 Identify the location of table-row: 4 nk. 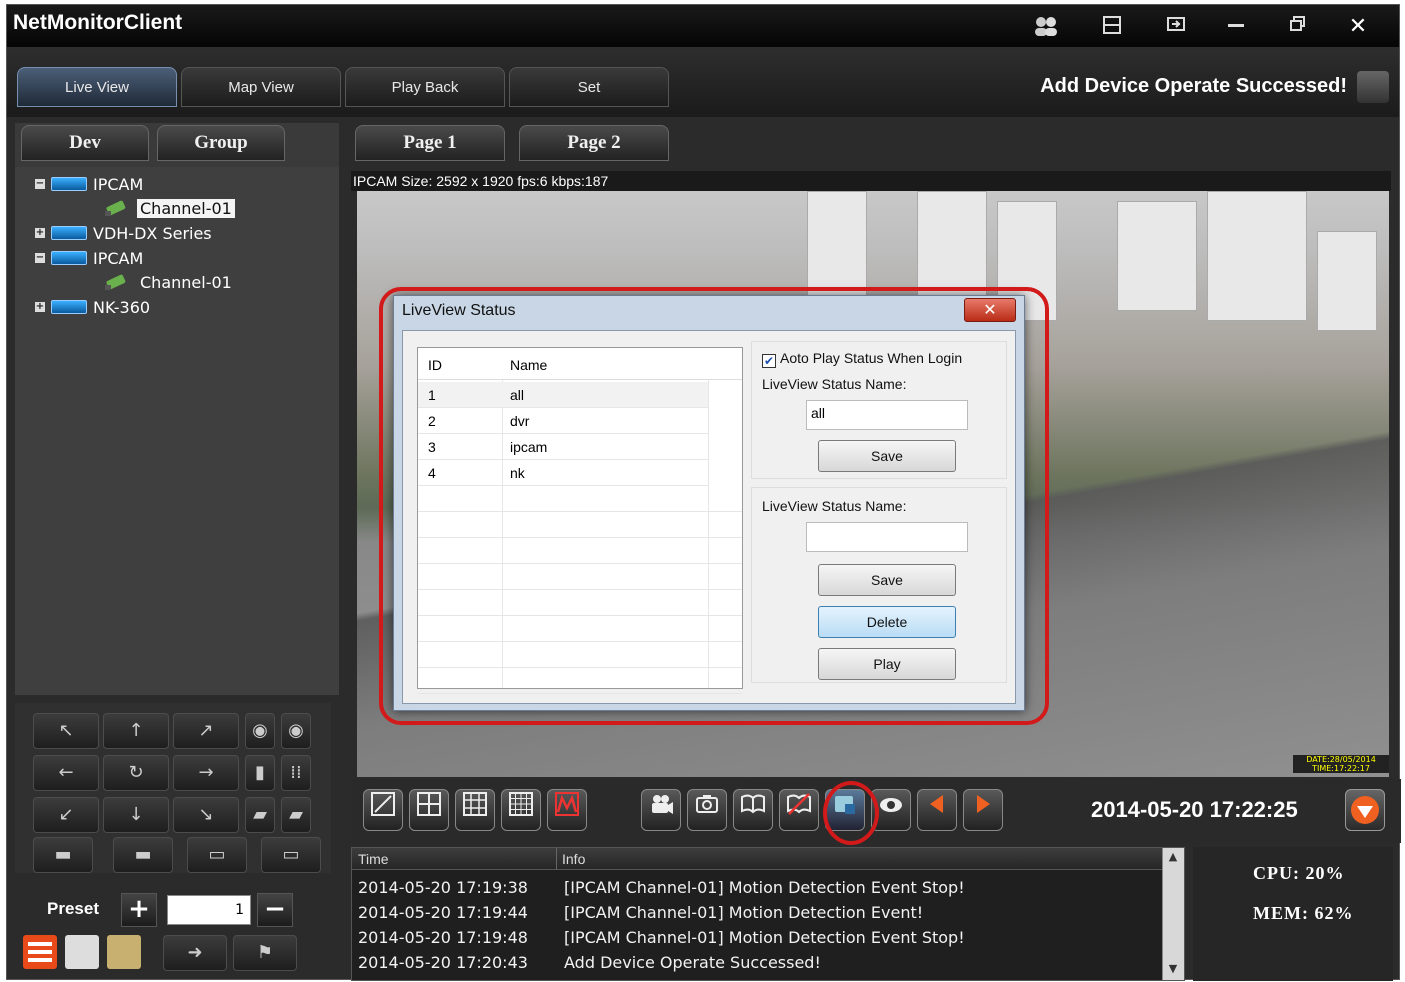
(563, 473).